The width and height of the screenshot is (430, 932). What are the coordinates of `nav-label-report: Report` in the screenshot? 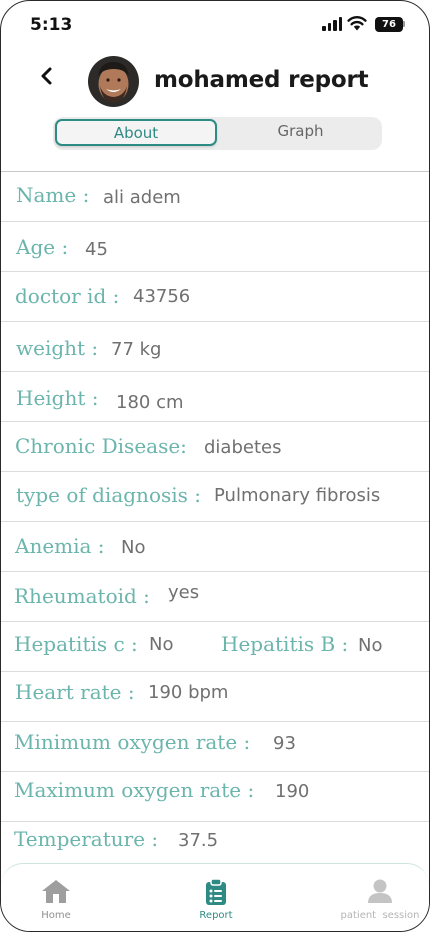 It's located at (216, 915).